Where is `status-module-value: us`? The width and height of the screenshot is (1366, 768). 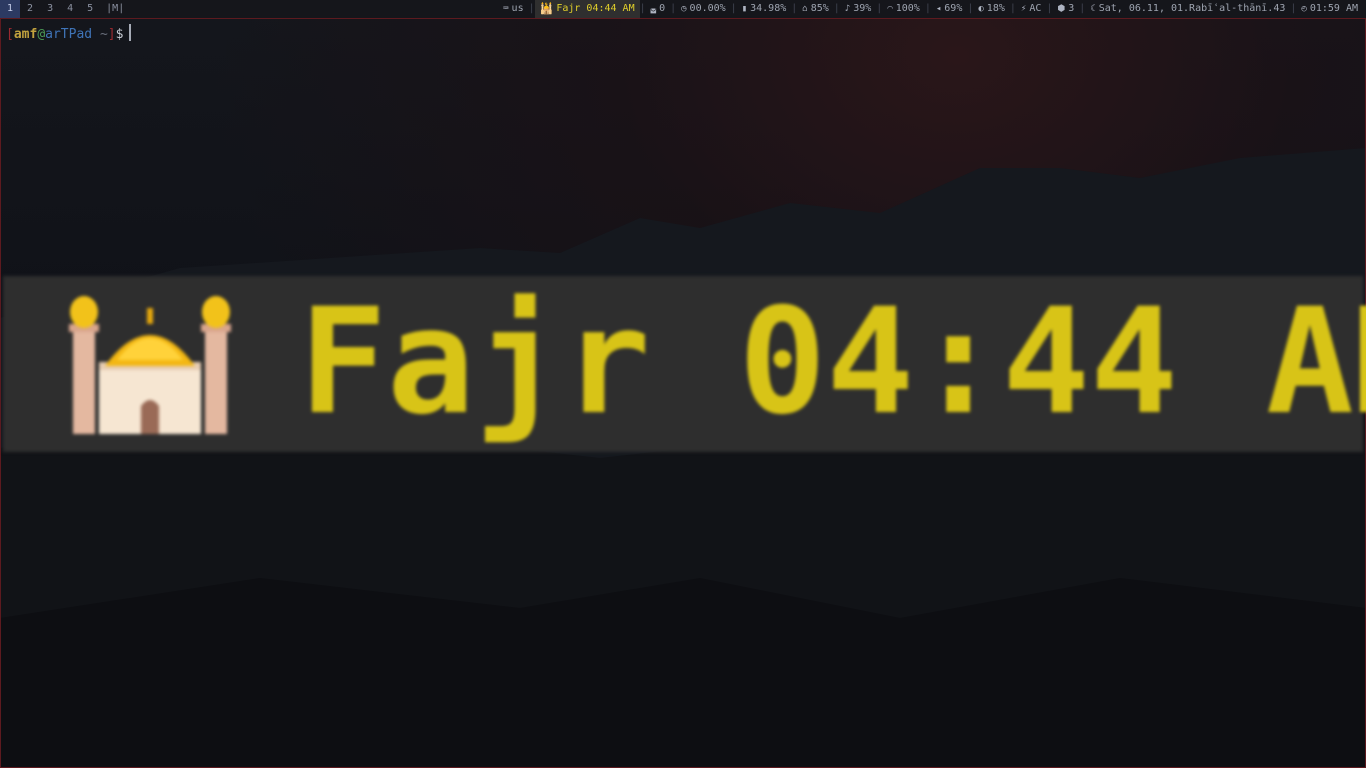
status-module-value: us is located at coordinates (517, 8).